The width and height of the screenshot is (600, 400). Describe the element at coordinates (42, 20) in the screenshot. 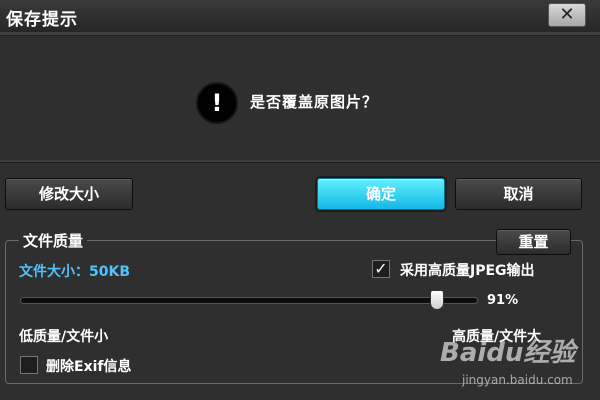

I see `dialog-title: 保存提示` at that location.